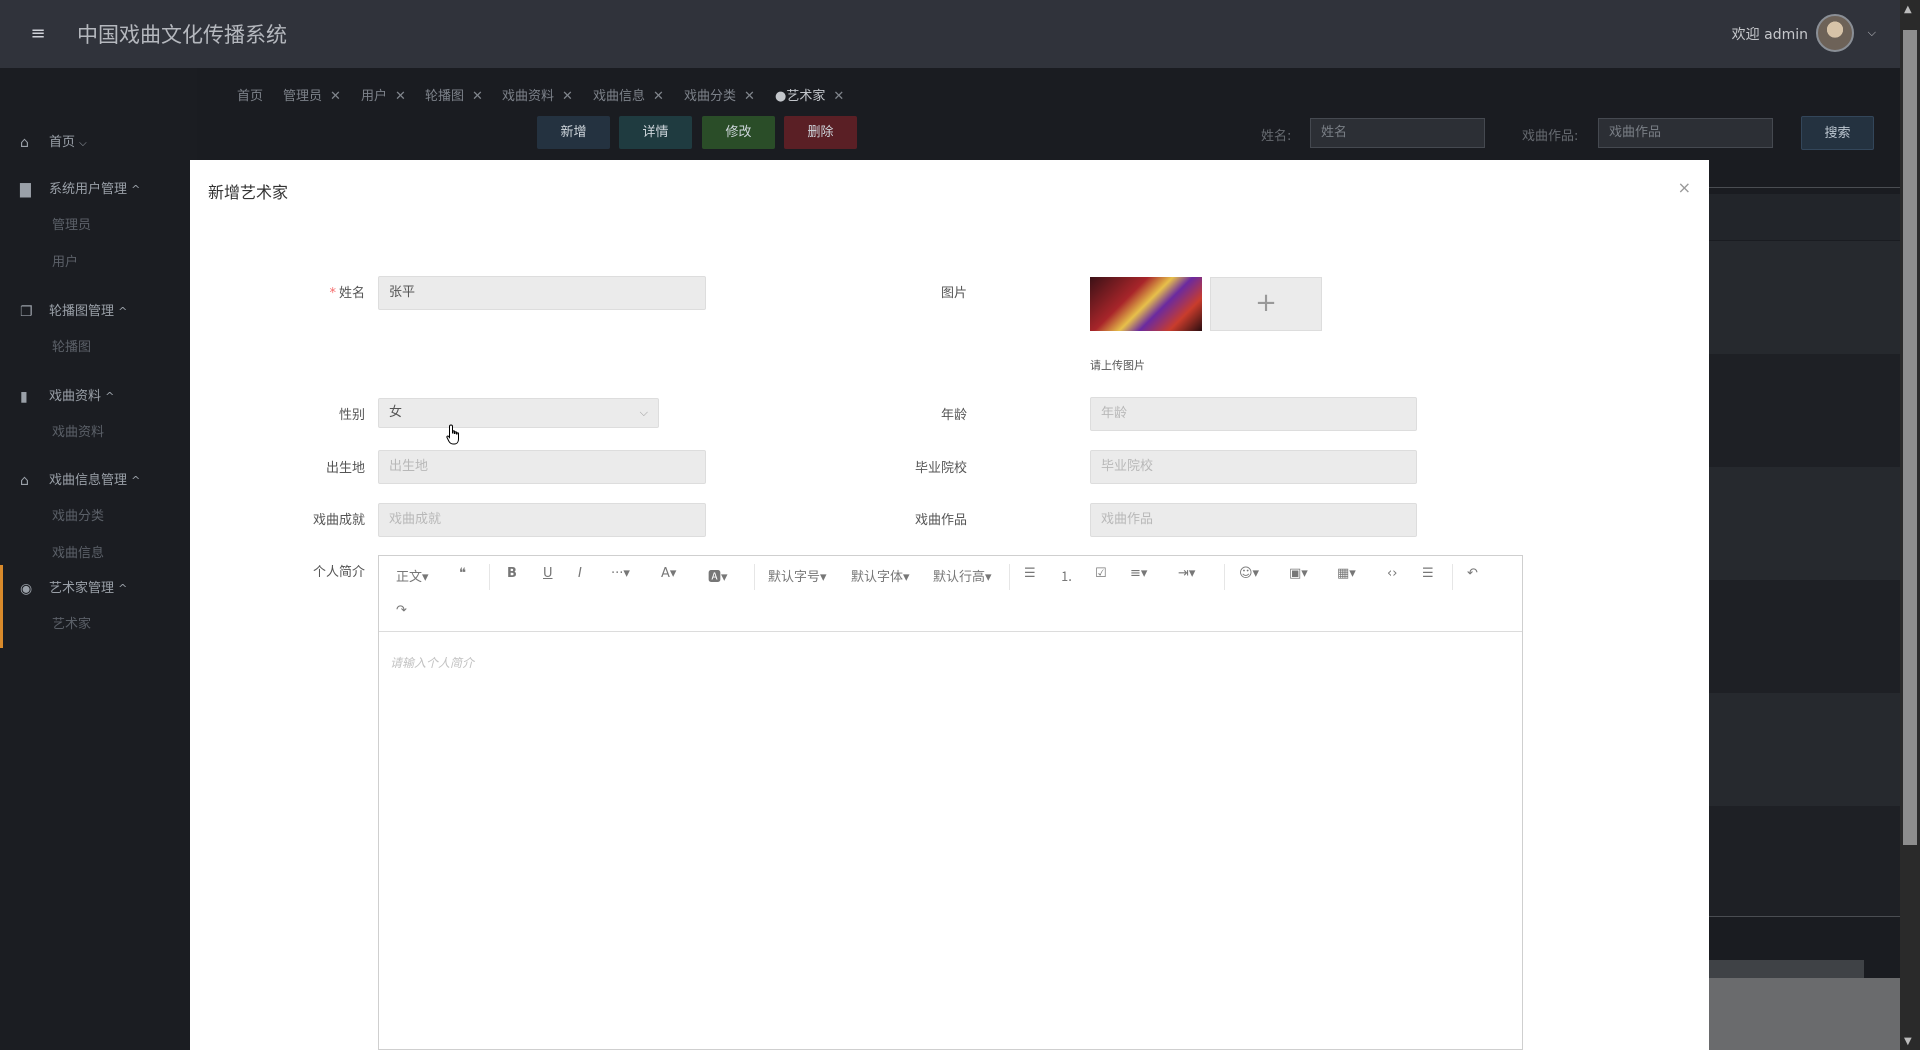  What do you see at coordinates (580, 573) in the screenshot?
I see `italic-icon: I` at bounding box center [580, 573].